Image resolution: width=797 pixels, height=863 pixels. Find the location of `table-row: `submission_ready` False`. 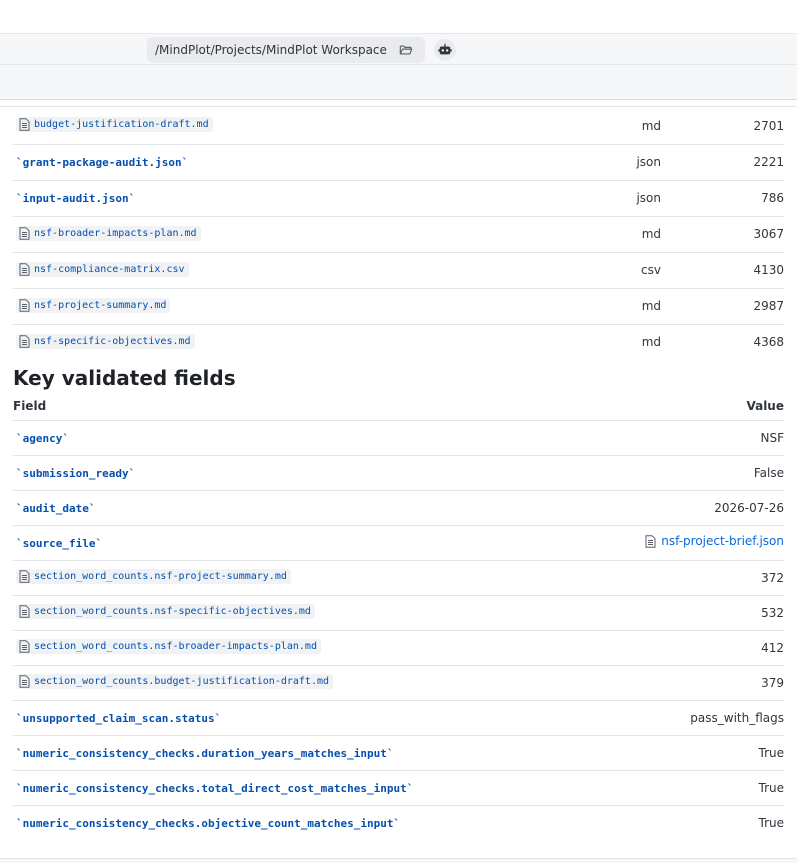

table-row: `submission_ready` False is located at coordinates (398, 473).